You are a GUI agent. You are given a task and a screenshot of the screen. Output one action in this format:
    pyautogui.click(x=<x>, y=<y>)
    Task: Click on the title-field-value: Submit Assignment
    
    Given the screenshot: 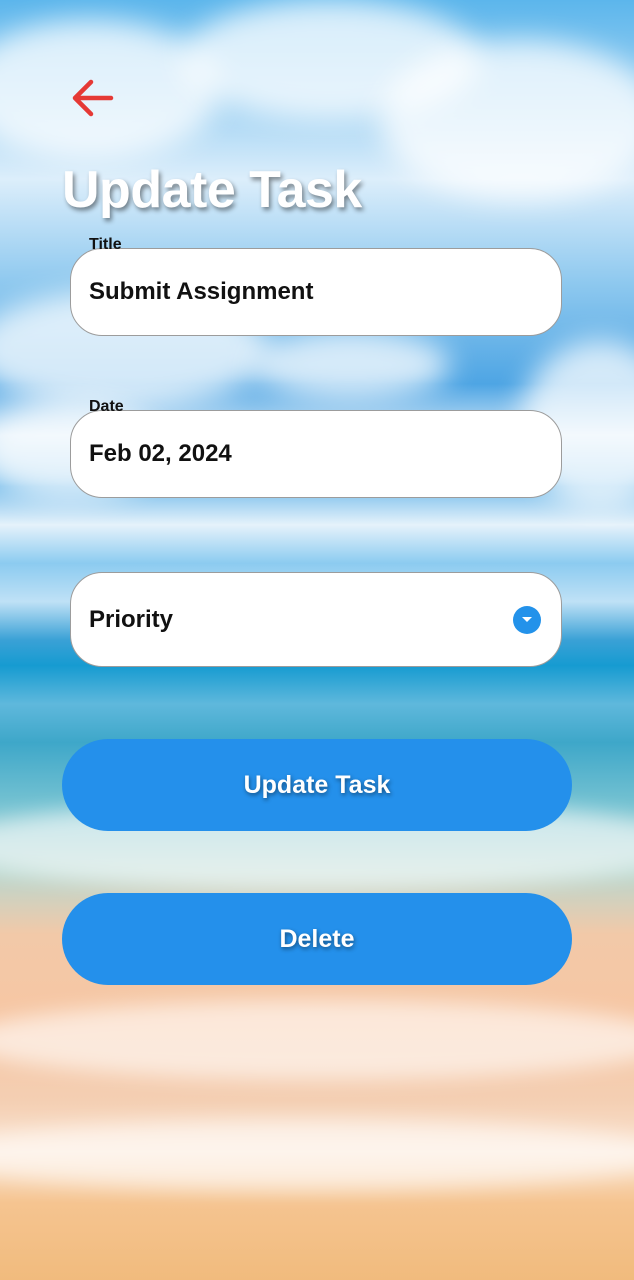 What is the action you would take?
    pyautogui.click(x=201, y=291)
    